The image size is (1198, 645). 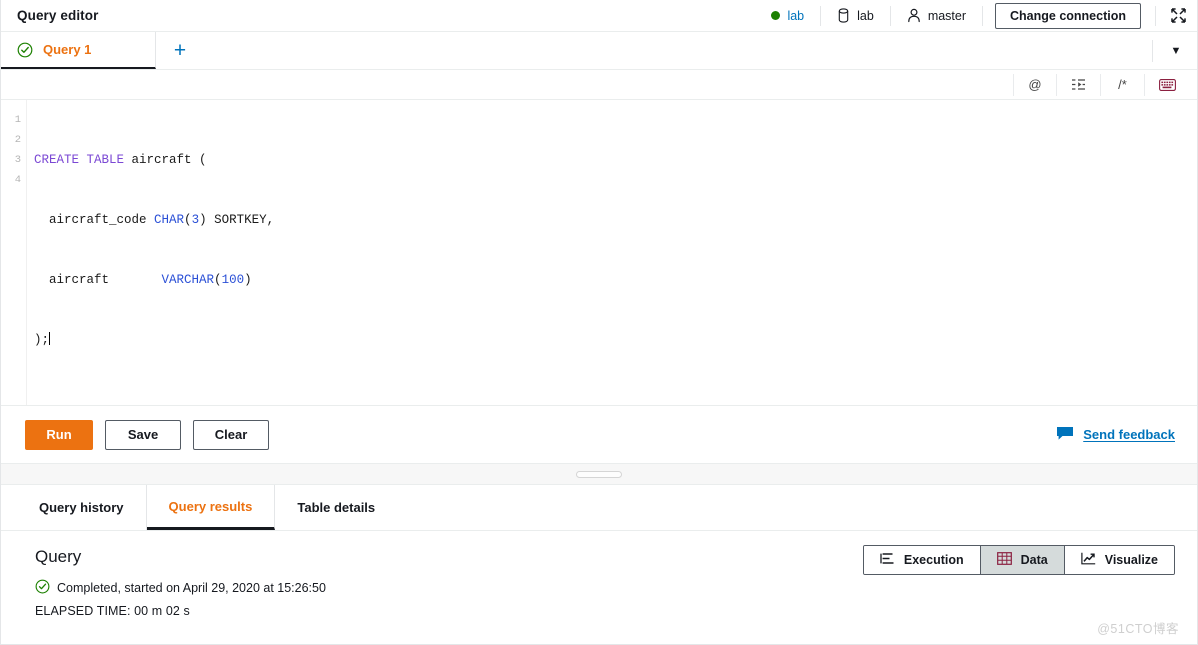 What do you see at coordinates (615, 340) in the screenshot?
I see `code-line: );` at bounding box center [615, 340].